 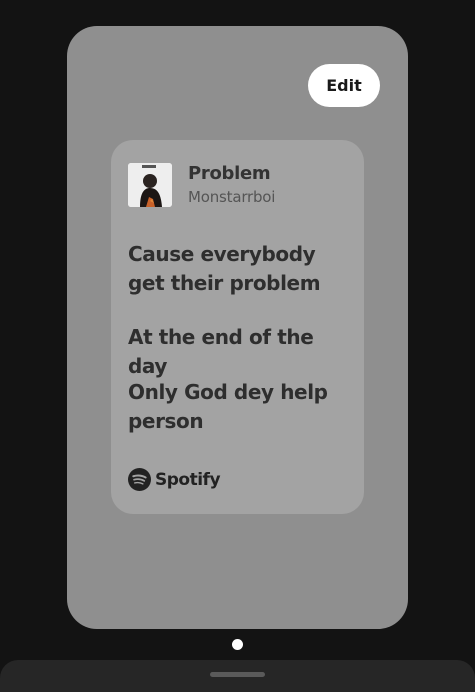 What do you see at coordinates (224, 268) in the screenshot?
I see `lyric-line: Cause everybody get their problem` at bounding box center [224, 268].